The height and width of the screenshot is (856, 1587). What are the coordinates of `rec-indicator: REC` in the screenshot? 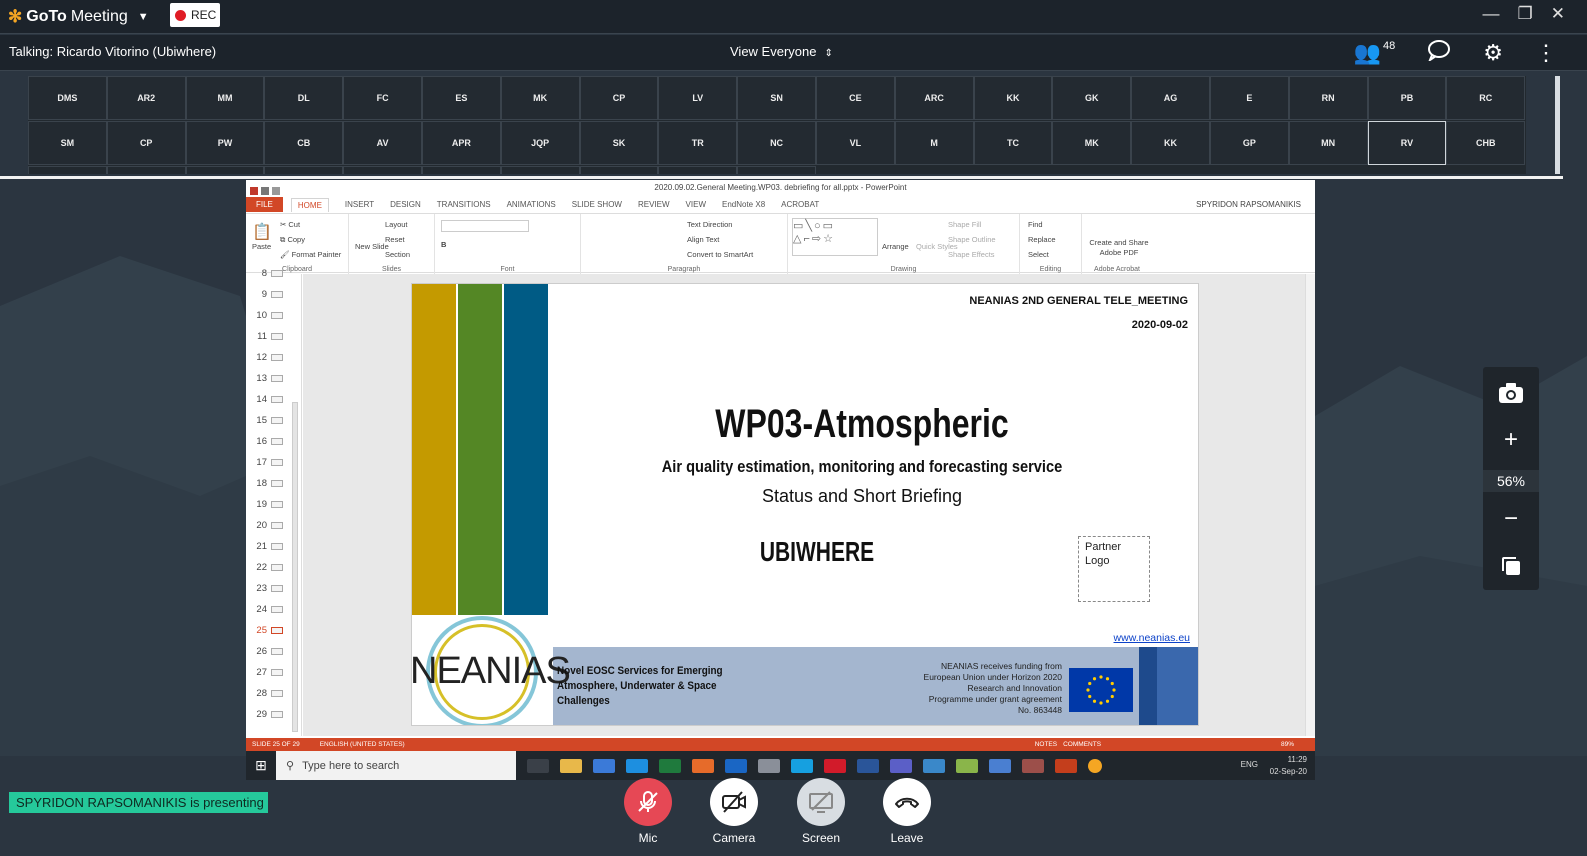 It's located at (195, 15).